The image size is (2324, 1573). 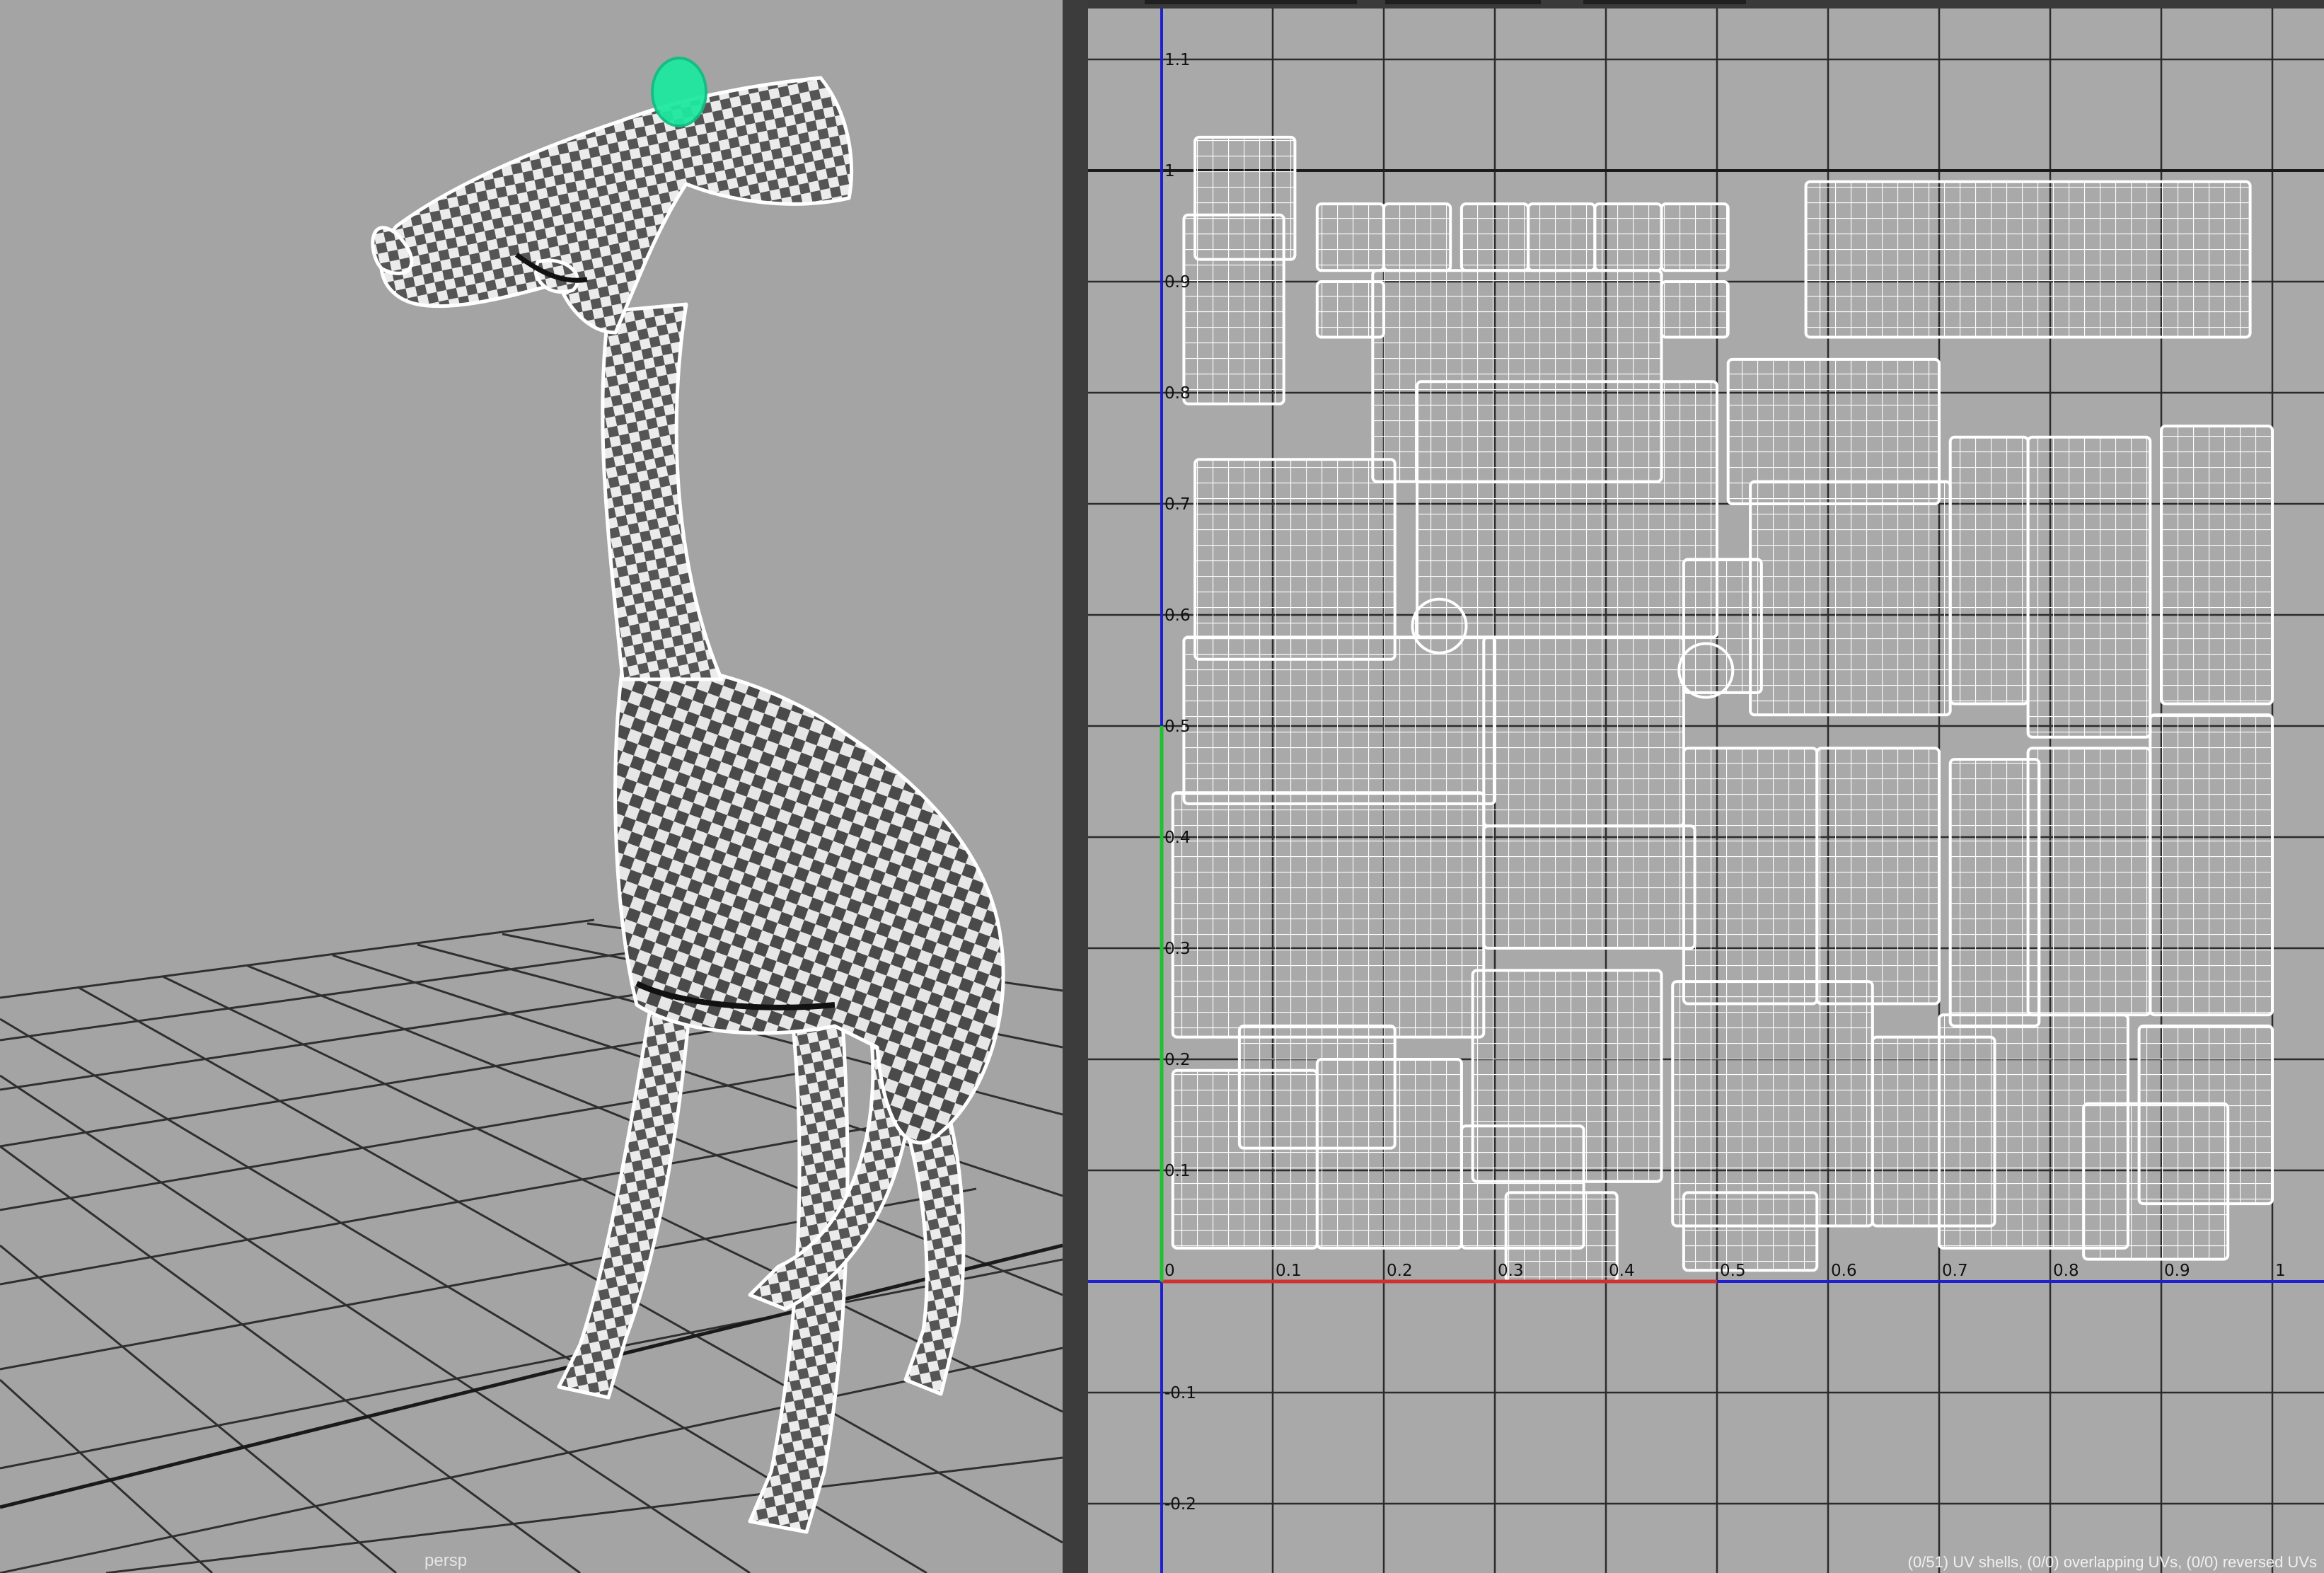 What do you see at coordinates (1177, 838) in the screenshot?
I see `v-tick-label: 0.4` at bounding box center [1177, 838].